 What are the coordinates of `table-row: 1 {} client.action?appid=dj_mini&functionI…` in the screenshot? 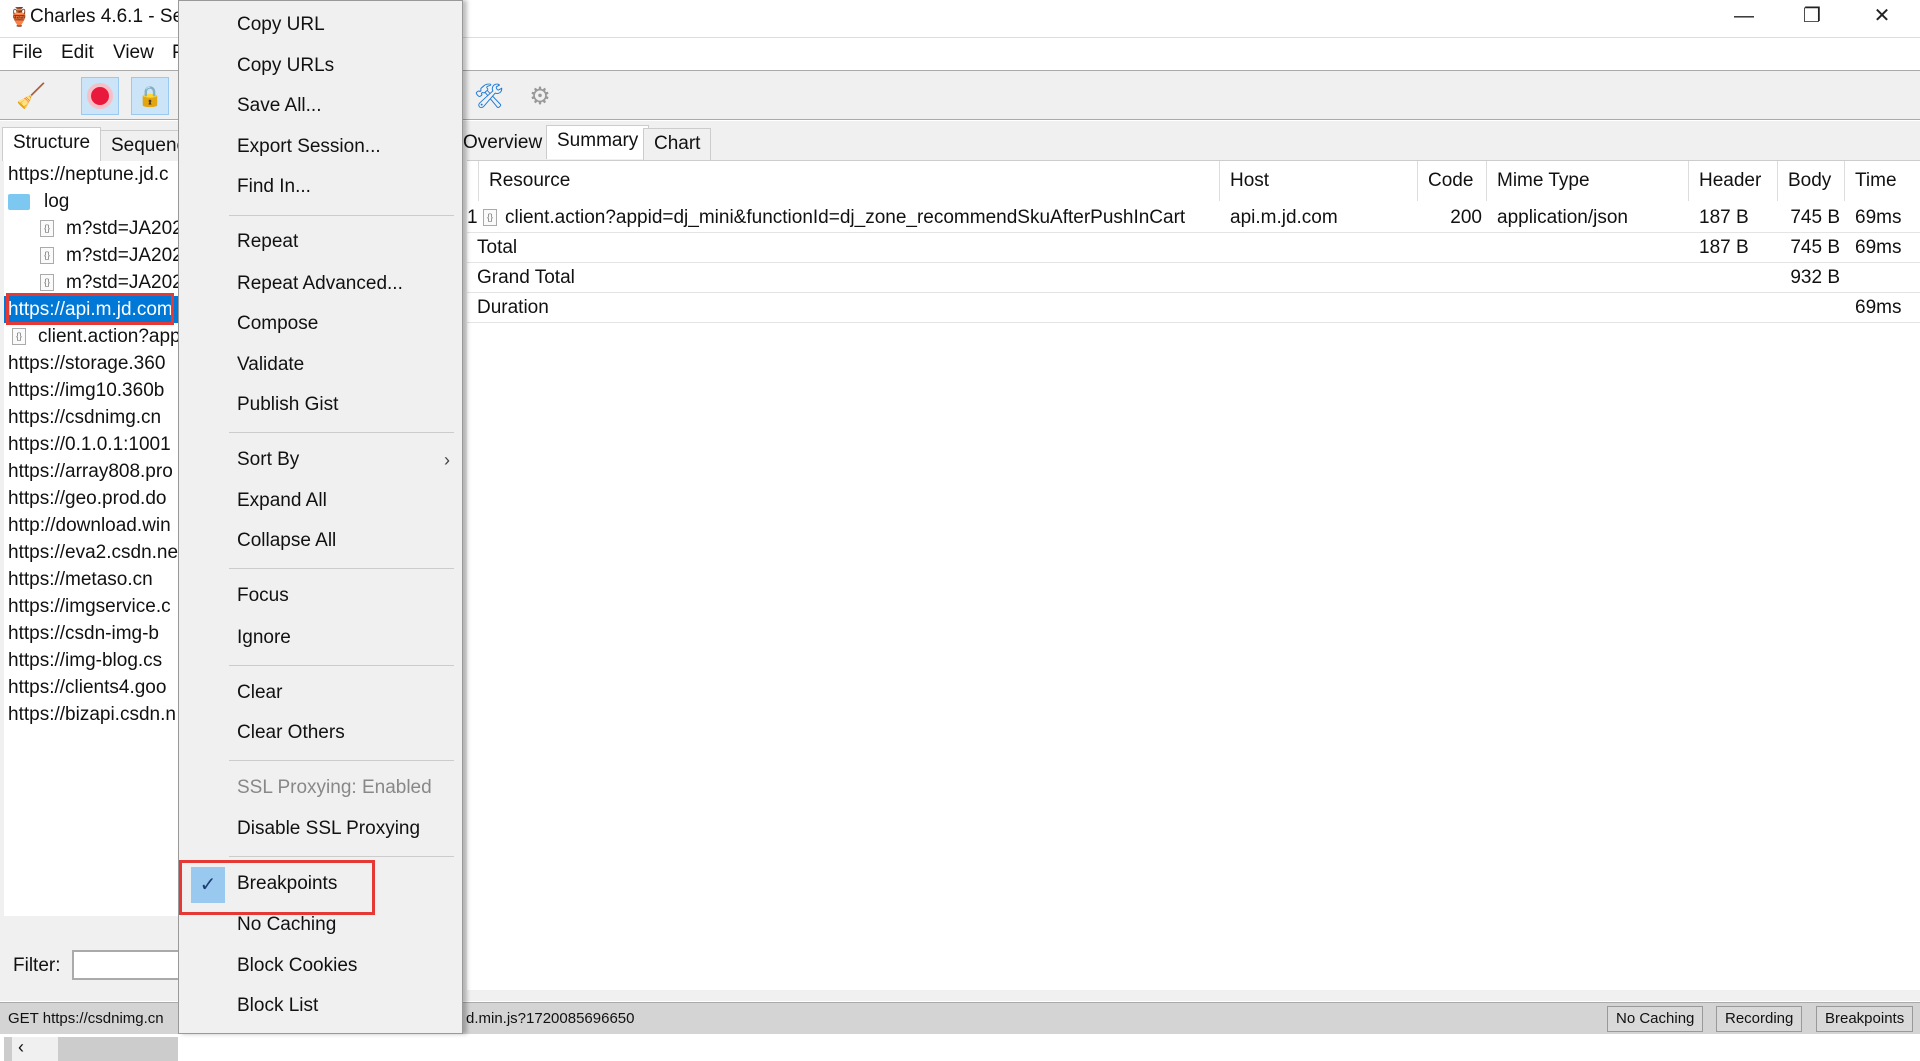 It's located at (1193, 218).